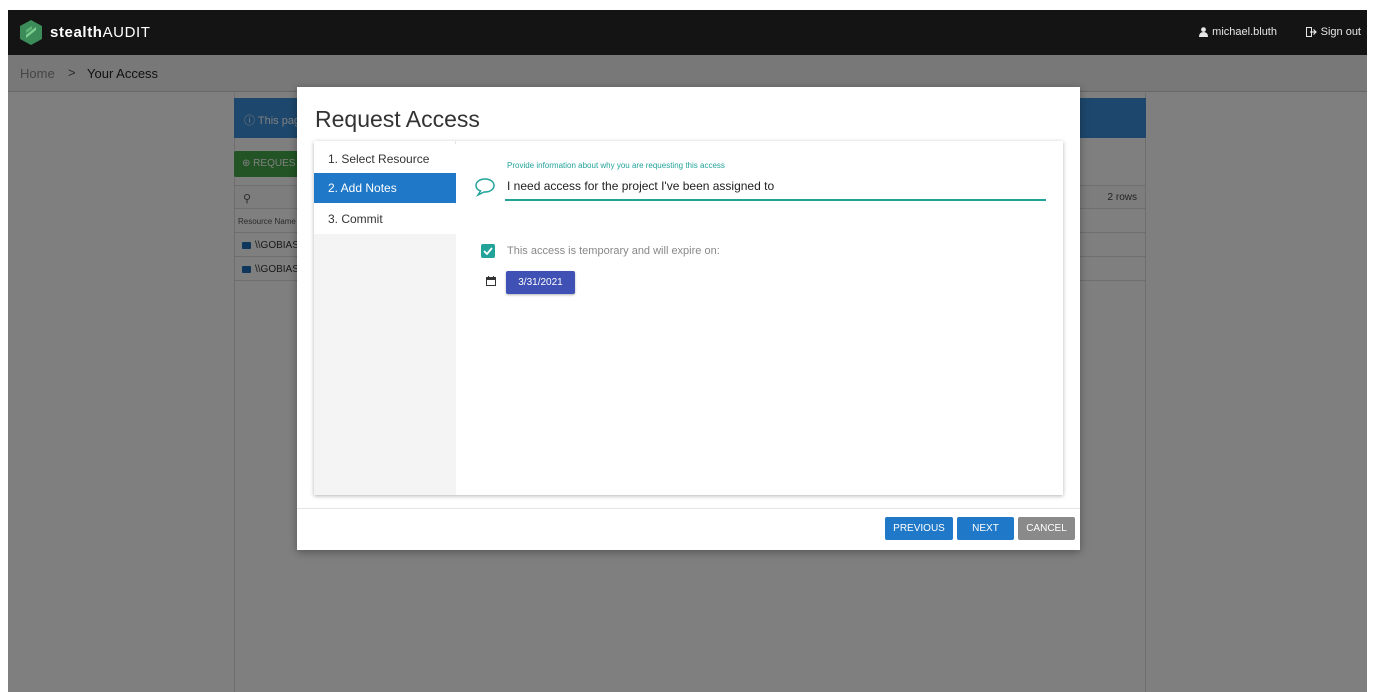 This screenshot has width=1375, height=692. What do you see at coordinates (687, 32) in the screenshot?
I see `top-bar: stealthAUDIT michael.bluth Sign out` at bounding box center [687, 32].